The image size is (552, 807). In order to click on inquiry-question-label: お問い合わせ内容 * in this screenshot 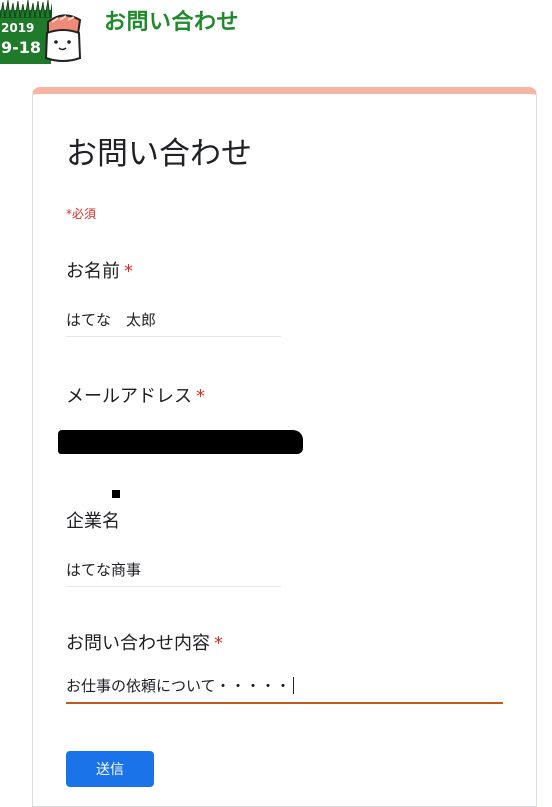, I will do `click(144, 644)`.